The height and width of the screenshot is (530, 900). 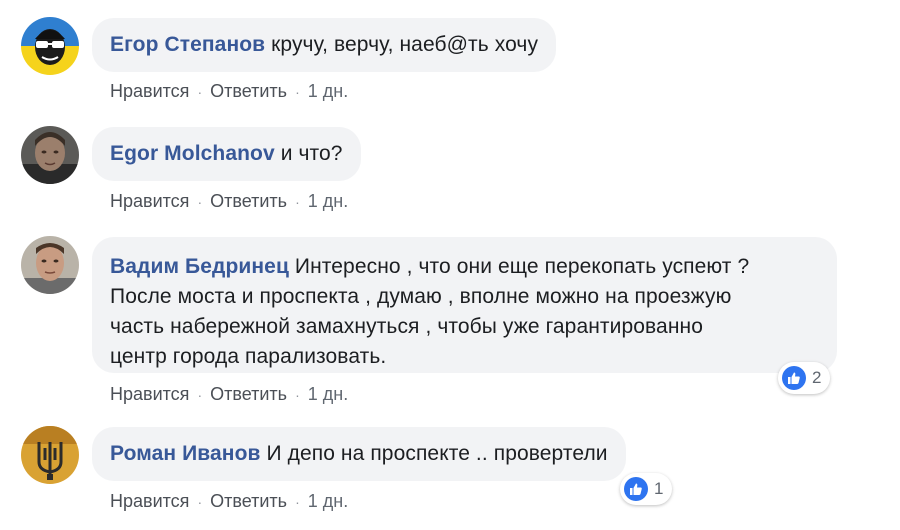 I want to click on comment-bubble: Егор Степанов кручу, верчу, наеб@ть хочу, so click(x=324, y=45).